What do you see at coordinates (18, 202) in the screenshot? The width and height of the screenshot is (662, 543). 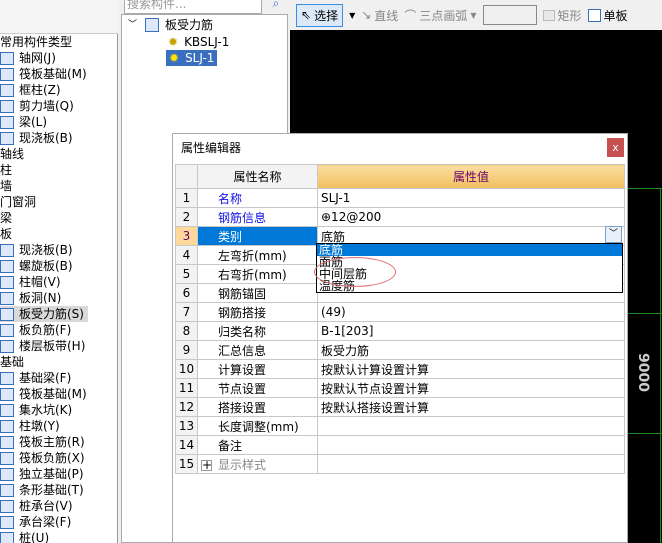 I see `item-label: 门窗洞` at bounding box center [18, 202].